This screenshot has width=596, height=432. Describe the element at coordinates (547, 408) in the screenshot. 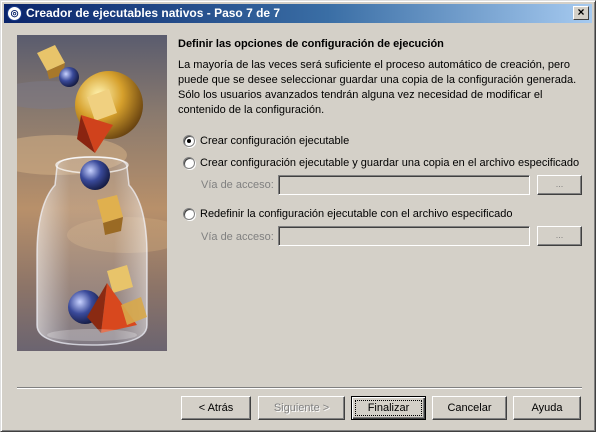

I see `help-button: Ayuda` at that location.